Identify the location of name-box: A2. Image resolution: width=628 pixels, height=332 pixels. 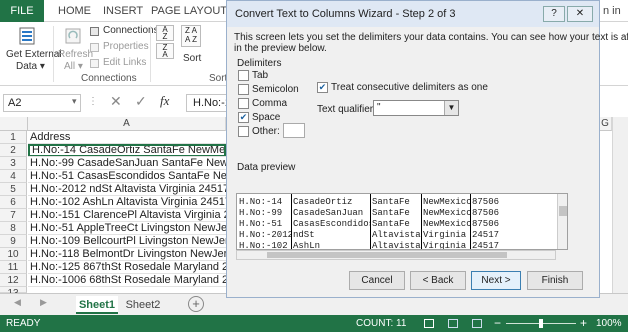
(42, 103).